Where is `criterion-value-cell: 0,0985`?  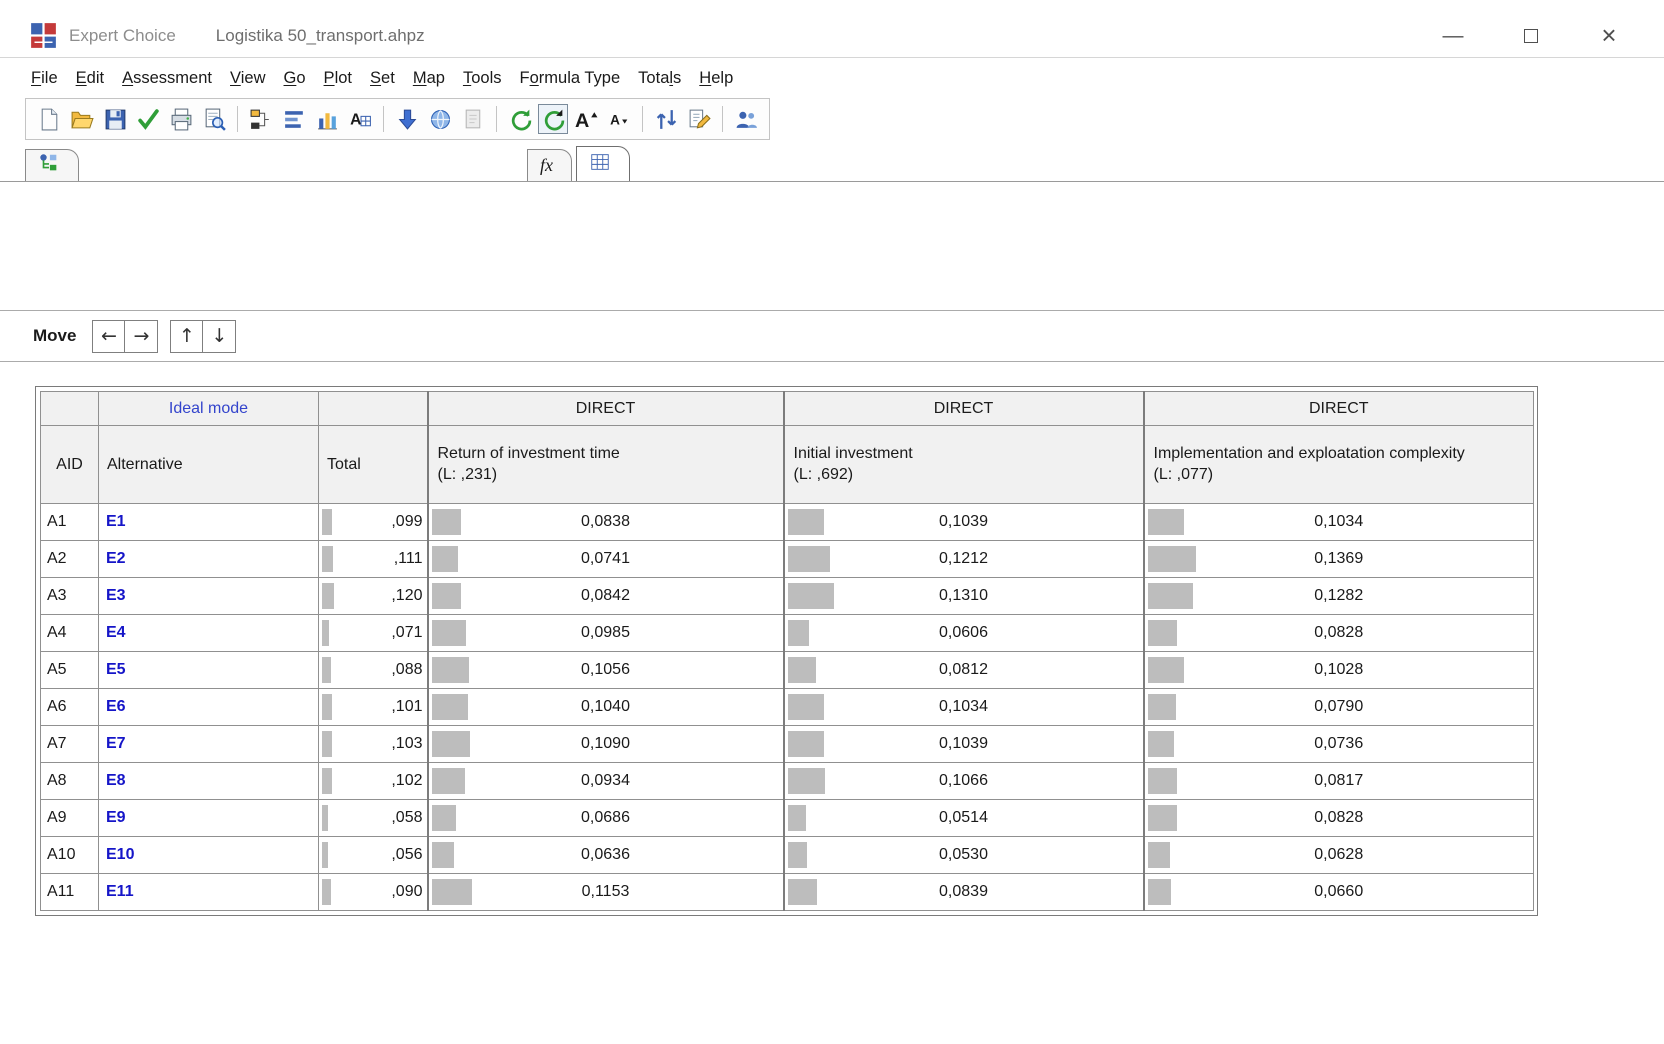
criterion-value-cell: 0,0985 is located at coordinates (605, 633).